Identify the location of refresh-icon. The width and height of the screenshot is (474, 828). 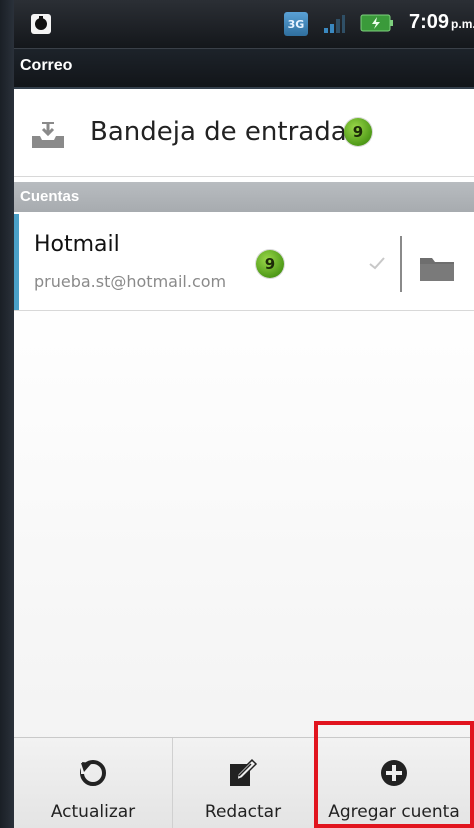
(93, 773).